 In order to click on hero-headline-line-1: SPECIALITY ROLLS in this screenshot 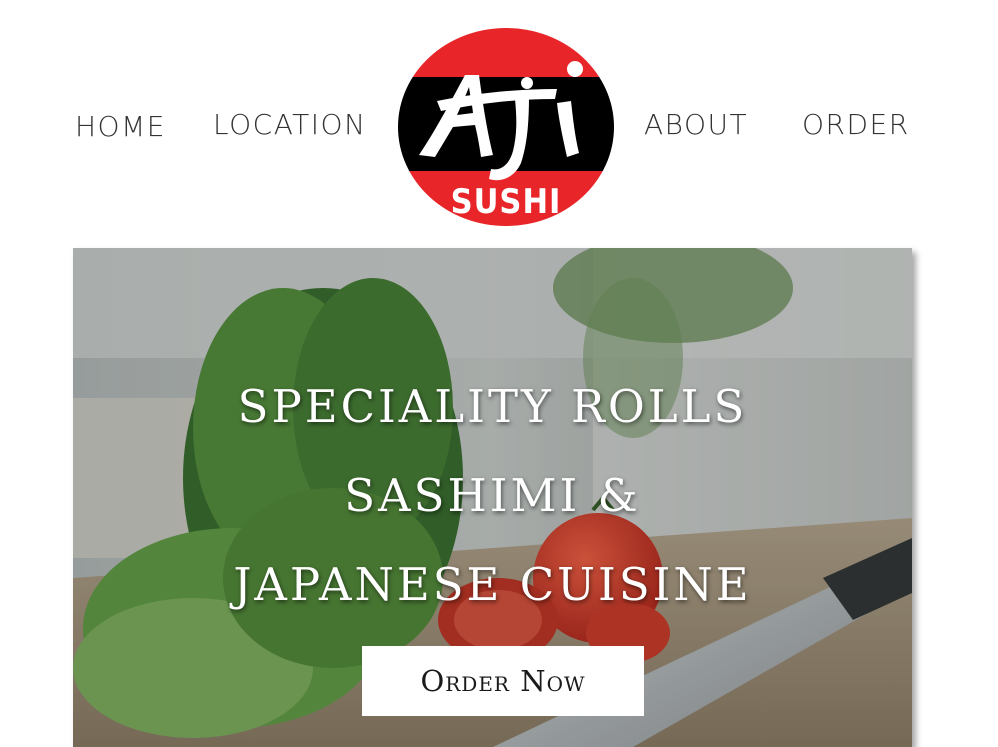, I will do `click(492, 406)`.